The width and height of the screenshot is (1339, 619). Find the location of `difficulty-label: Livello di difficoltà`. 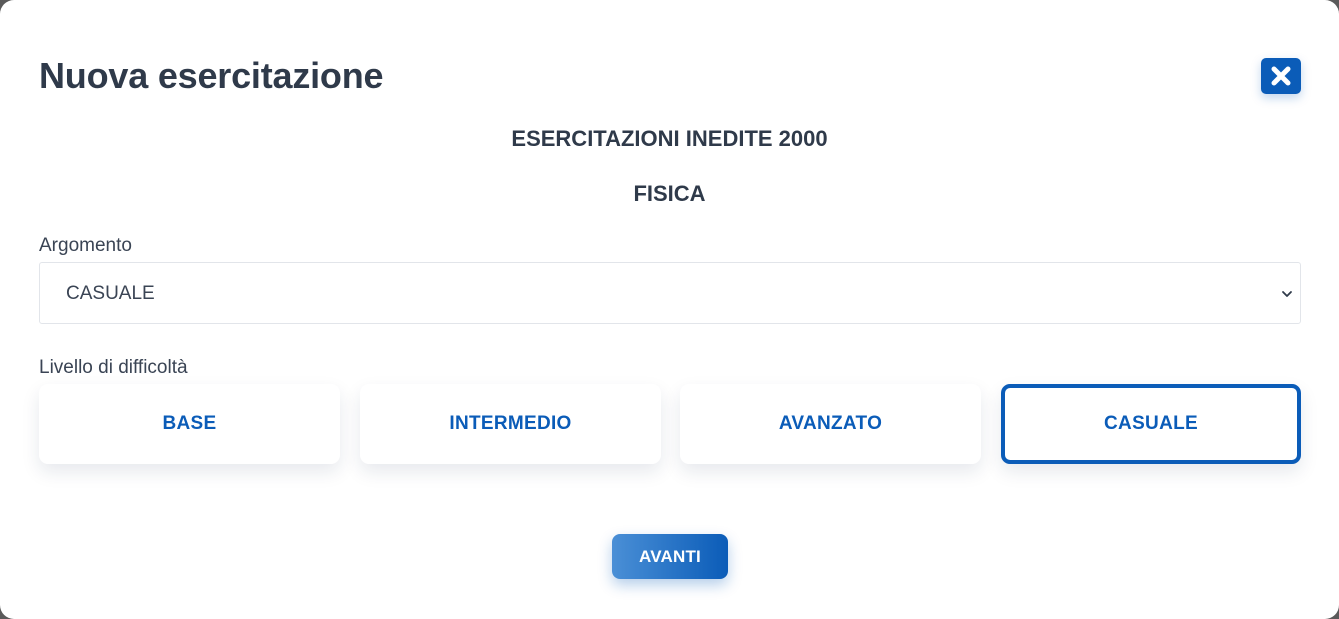

difficulty-label: Livello di difficoltà is located at coordinates (113, 367).